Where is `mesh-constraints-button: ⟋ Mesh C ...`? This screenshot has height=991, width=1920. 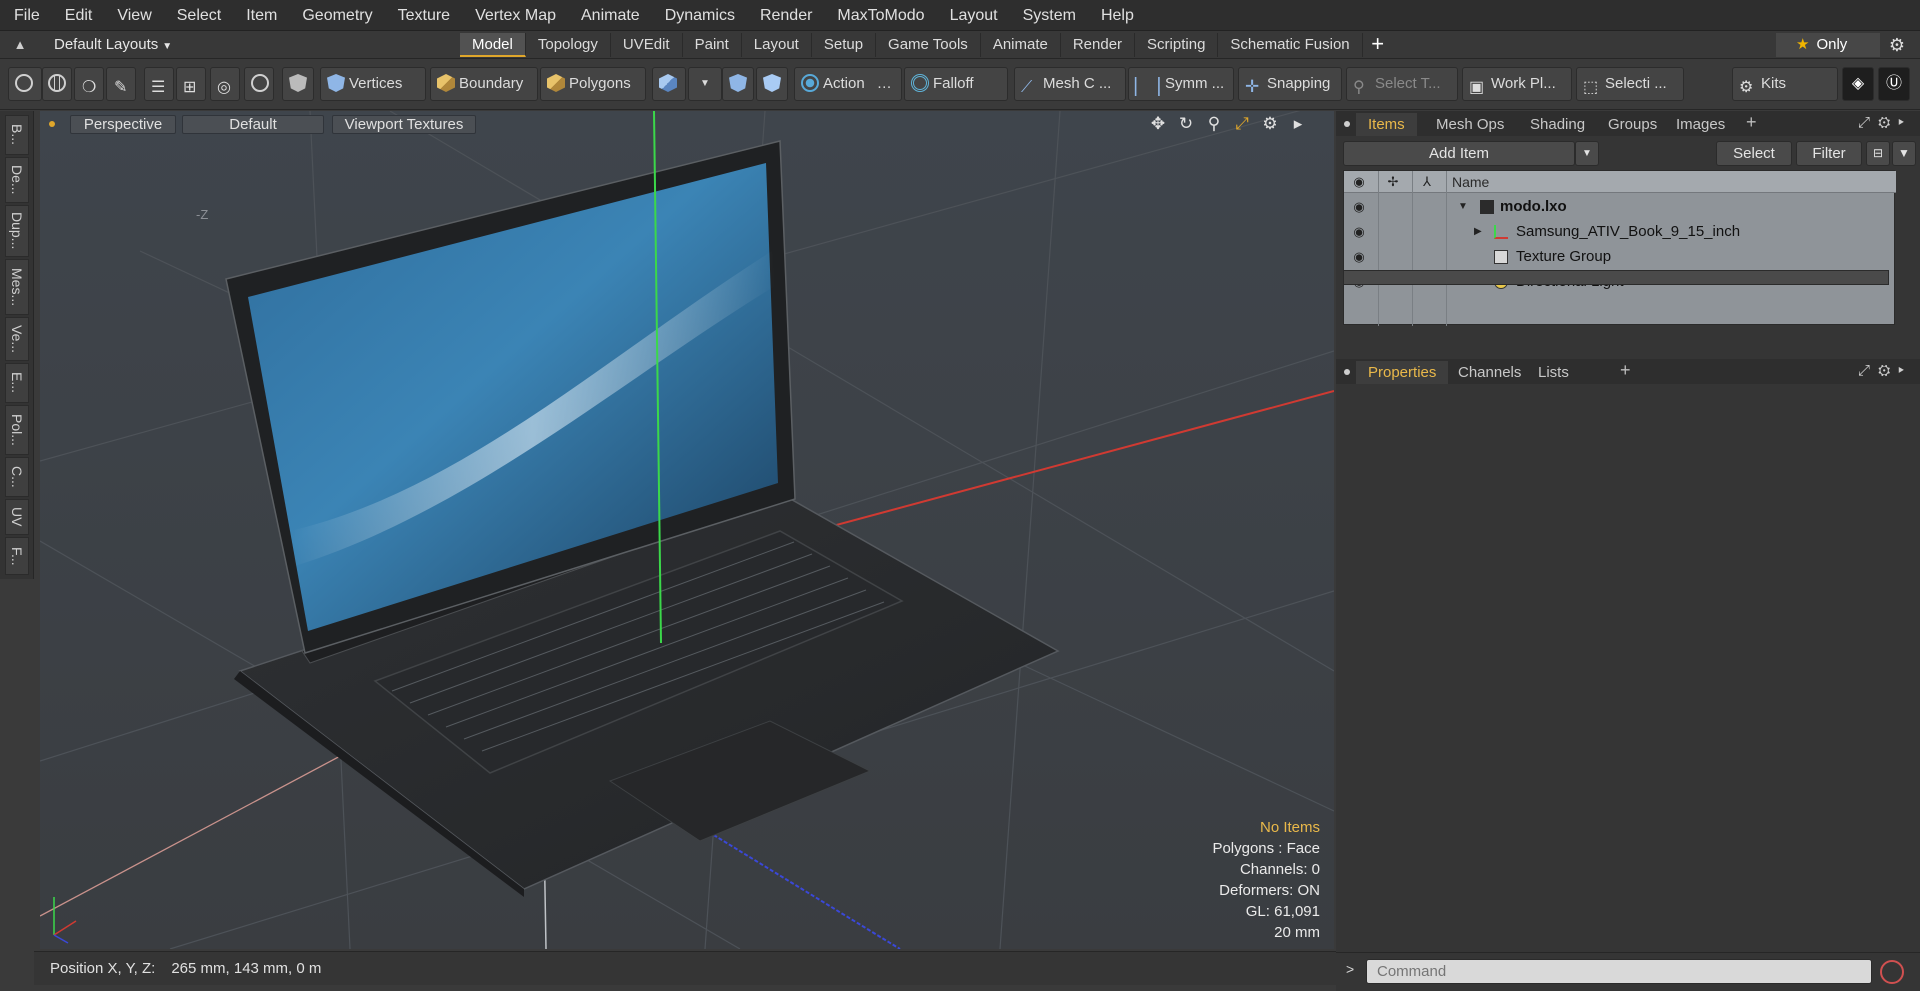
mesh-constraints-button: ⟋ Mesh C ... is located at coordinates (1070, 84).